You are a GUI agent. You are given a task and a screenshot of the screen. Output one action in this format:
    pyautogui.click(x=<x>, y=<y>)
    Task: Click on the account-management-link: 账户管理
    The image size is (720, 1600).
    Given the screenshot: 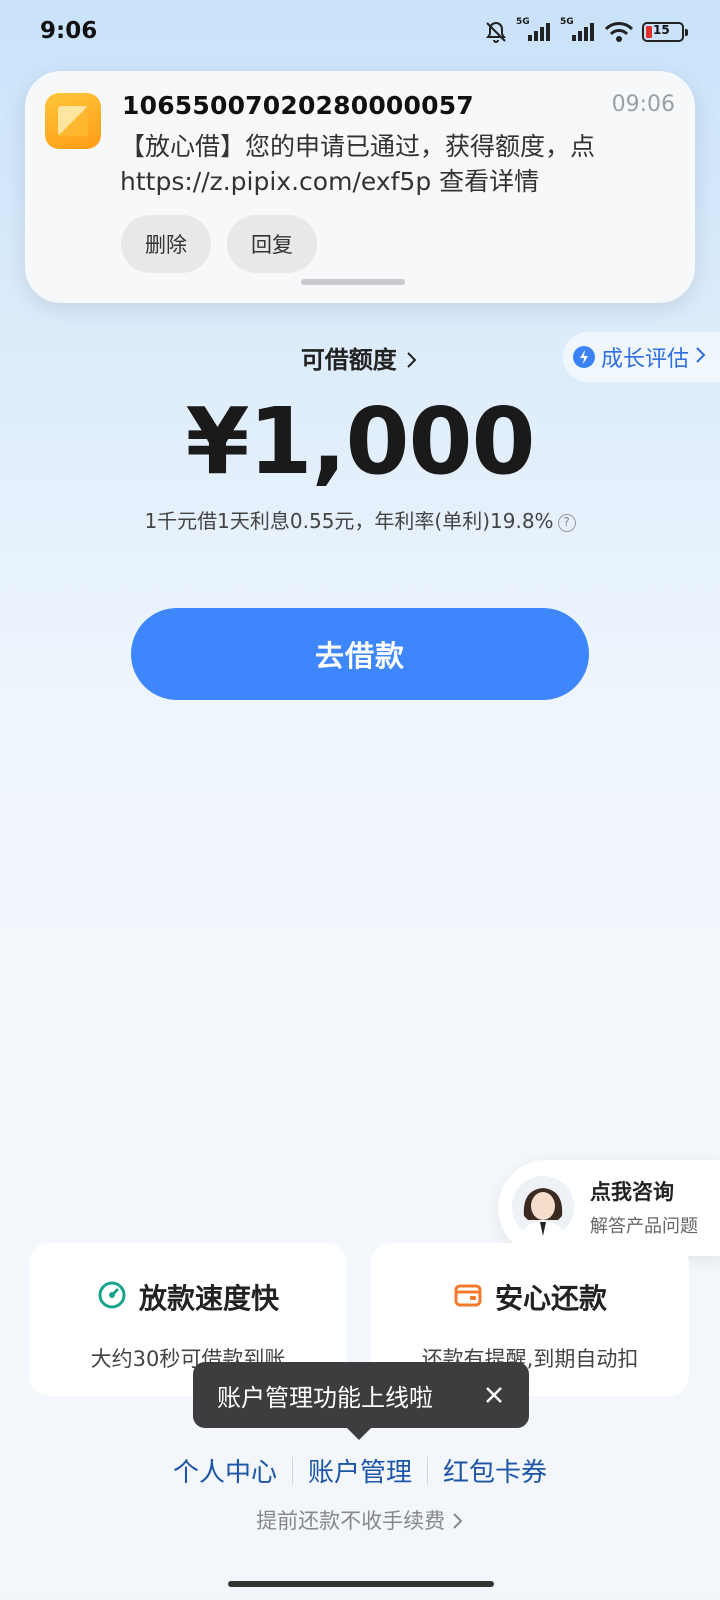 What is the action you would take?
    pyautogui.click(x=360, y=1470)
    